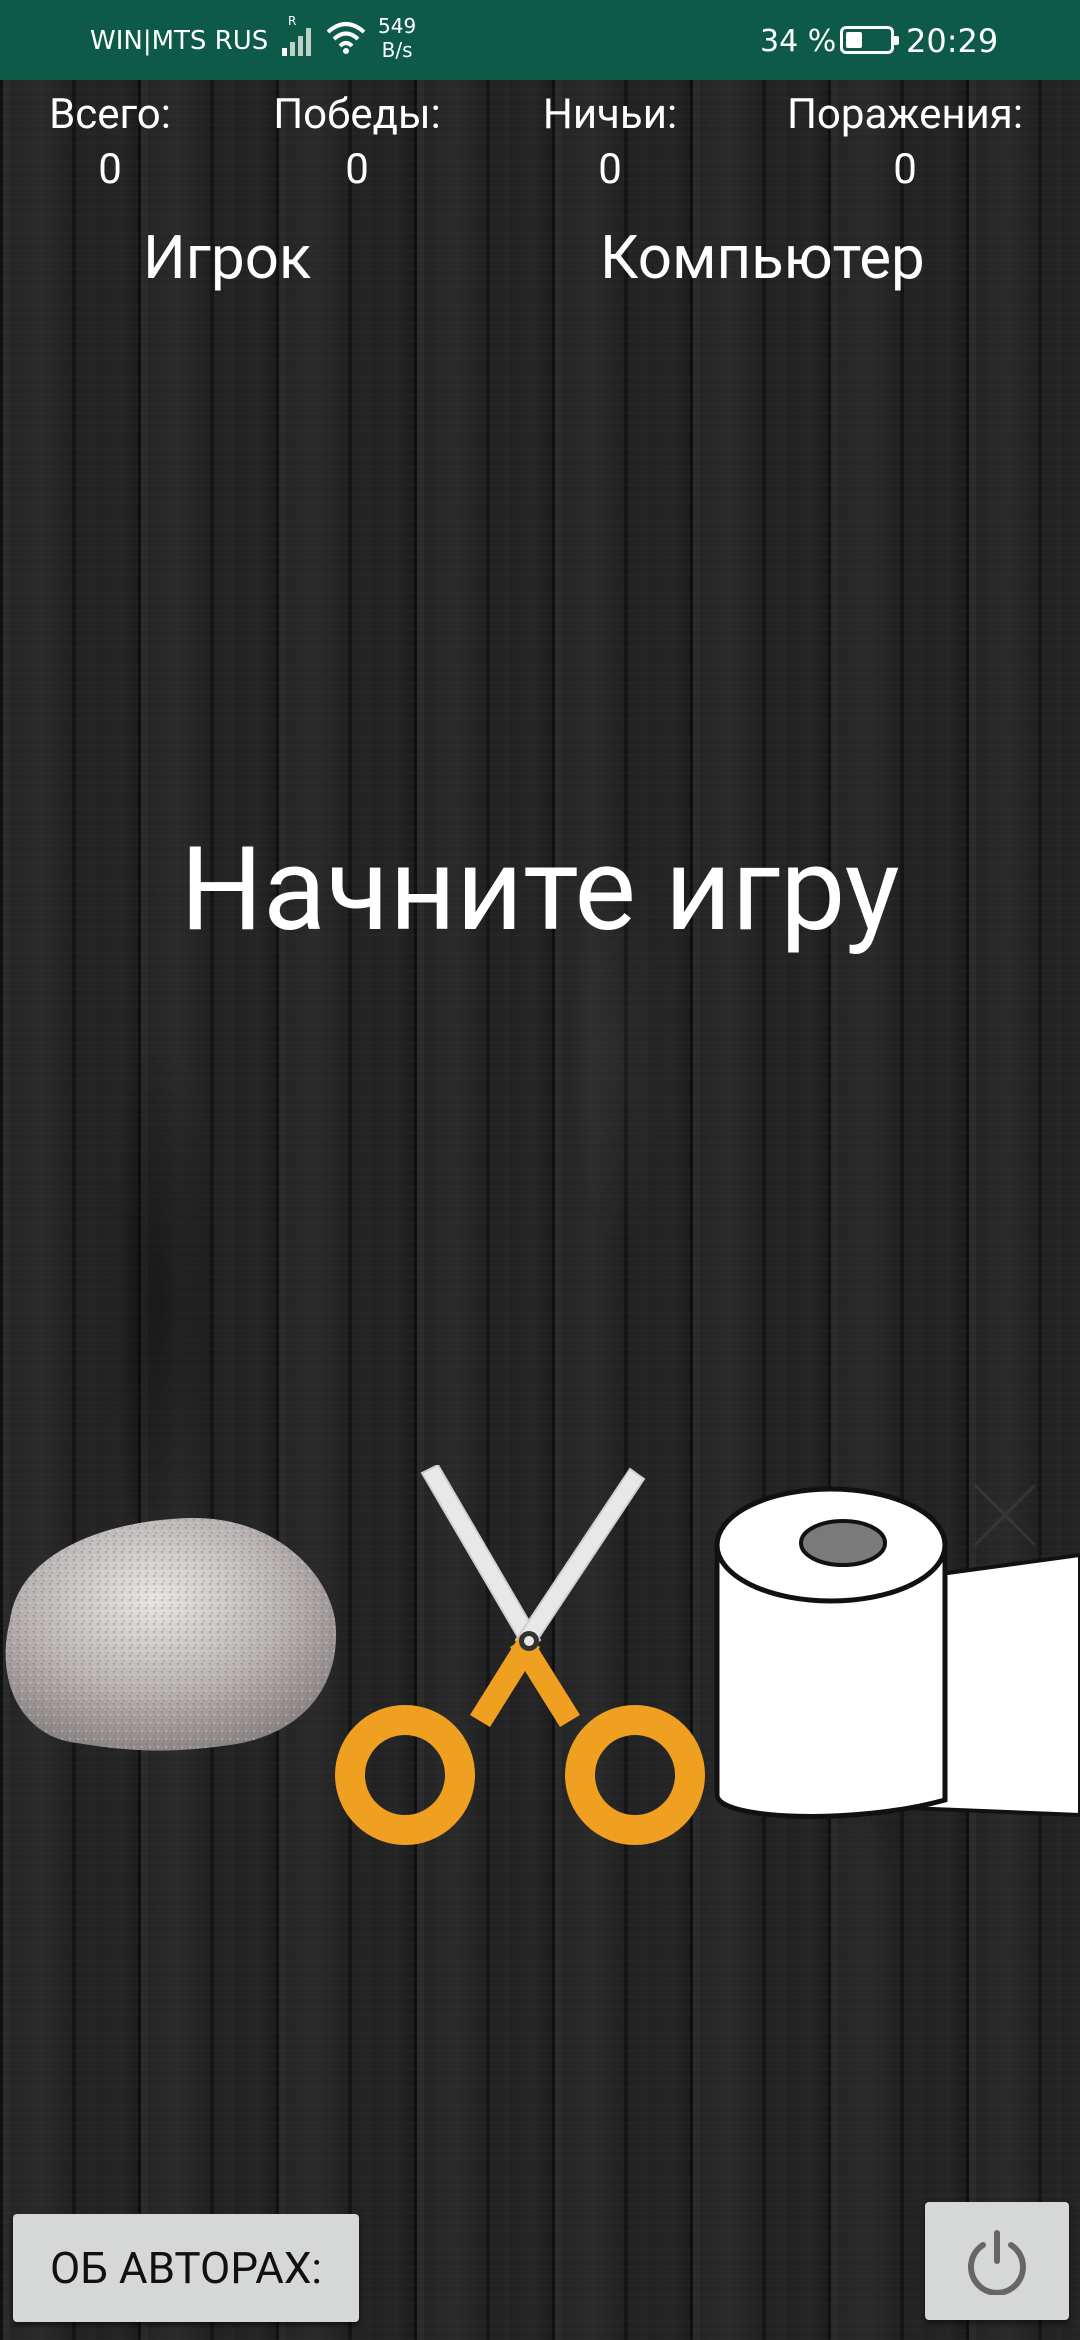  I want to click on wins-value: 0, so click(357, 169).